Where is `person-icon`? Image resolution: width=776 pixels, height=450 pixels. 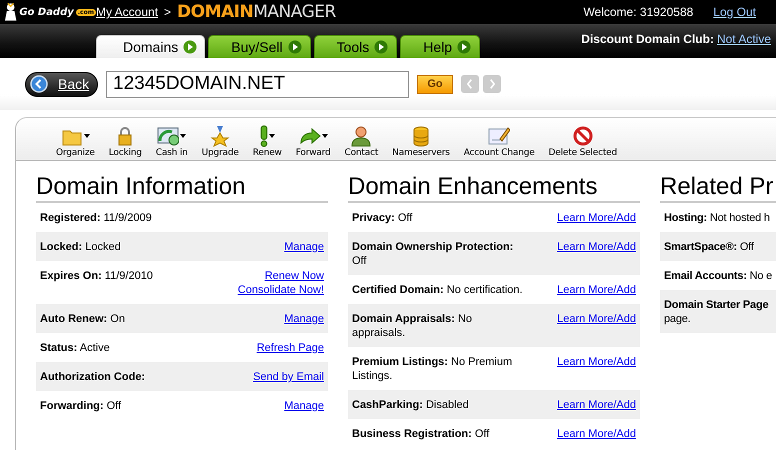
person-icon is located at coordinates (361, 136).